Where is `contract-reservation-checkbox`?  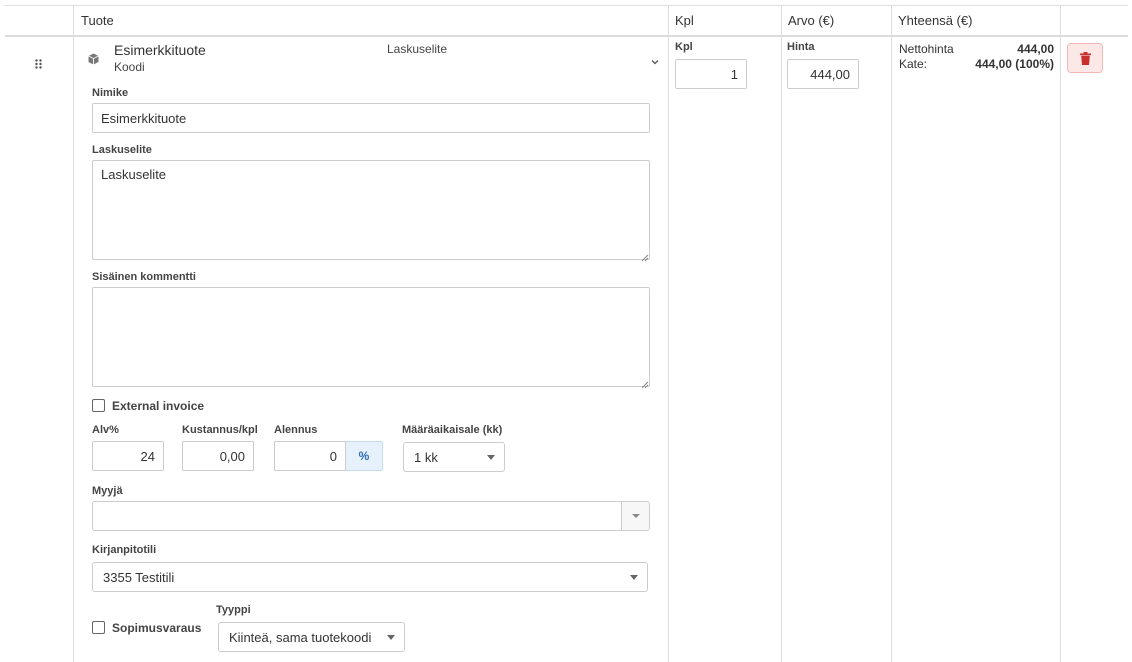 contract-reservation-checkbox is located at coordinates (98, 627).